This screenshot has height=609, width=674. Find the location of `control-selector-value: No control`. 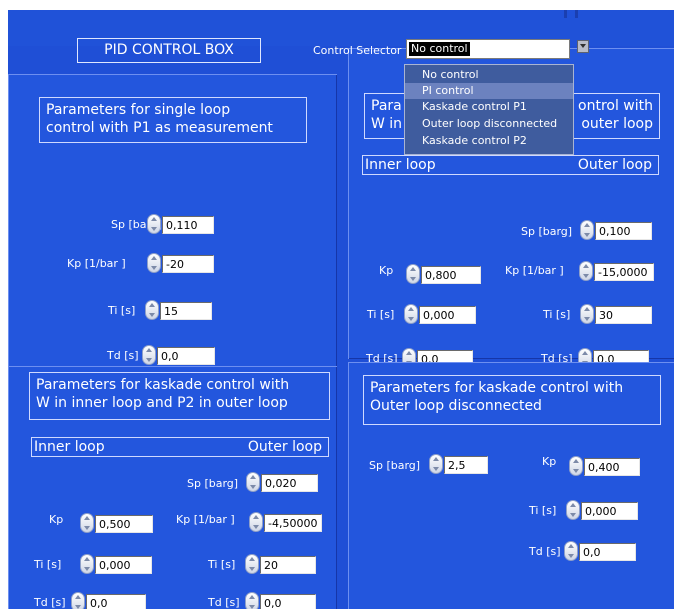

control-selector-value: No control is located at coordinates (439, 49).